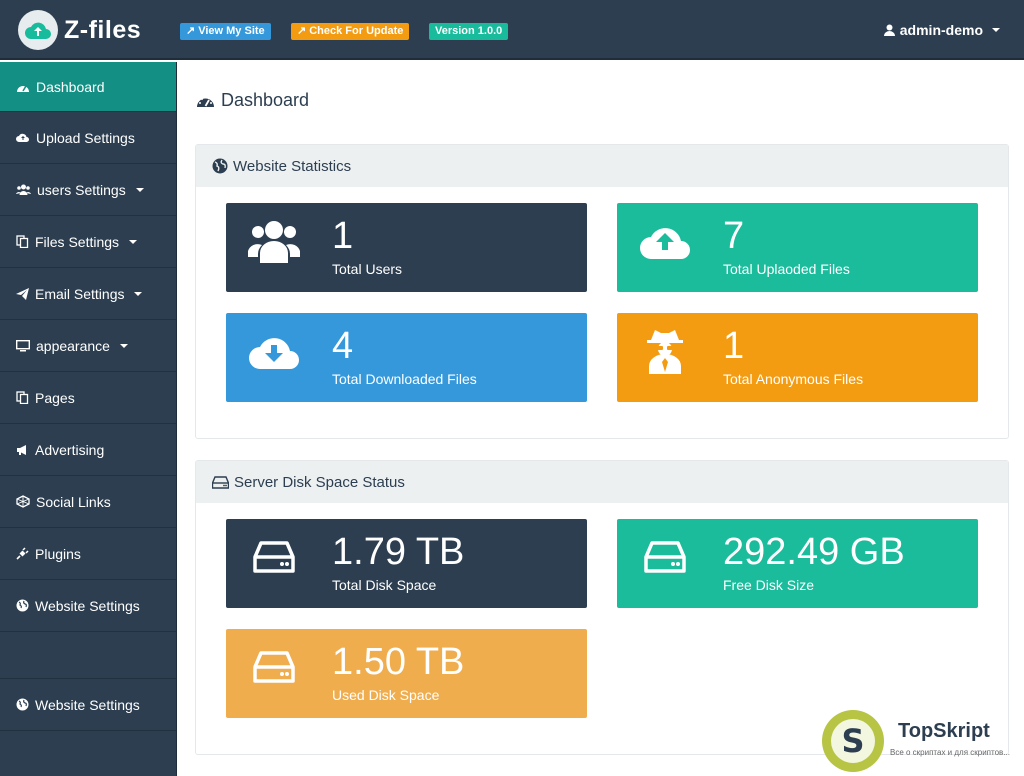 This screenshot has width=1024, height=776. I want to click on page-title: Dashboard, so click(252, 100).